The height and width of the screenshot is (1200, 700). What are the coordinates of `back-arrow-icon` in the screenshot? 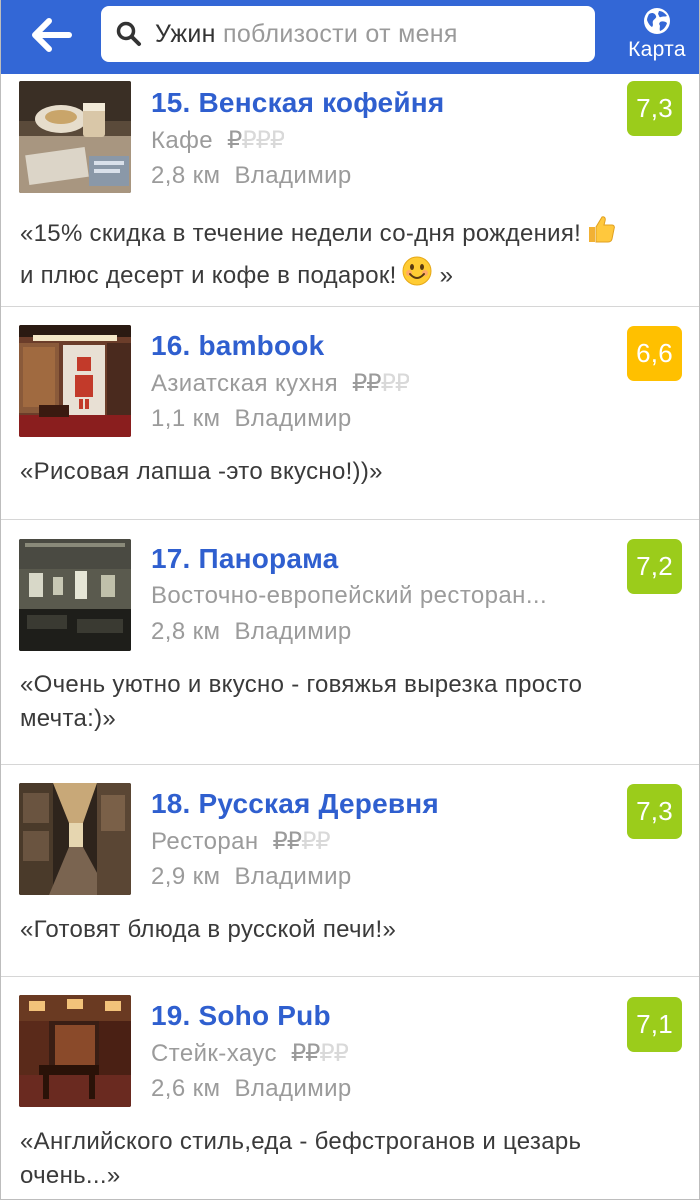 It's located at (52, 35).